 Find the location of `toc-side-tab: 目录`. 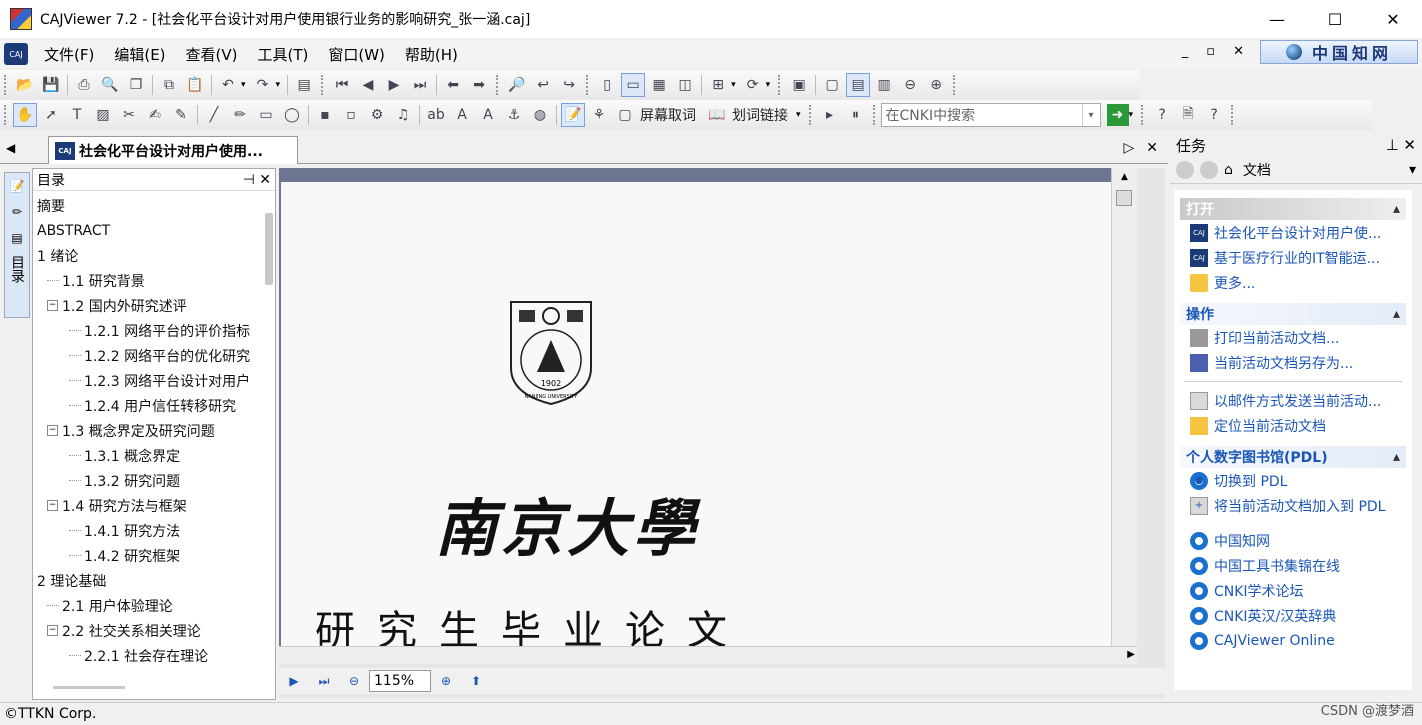

toc-side-tab: 目录 is located at coordinates (17, 269).